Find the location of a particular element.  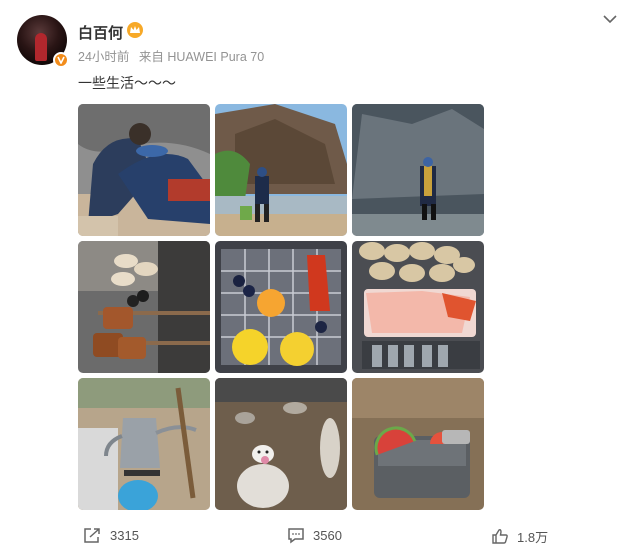

thumbs-up-icon is located at coordinates (500, 536).